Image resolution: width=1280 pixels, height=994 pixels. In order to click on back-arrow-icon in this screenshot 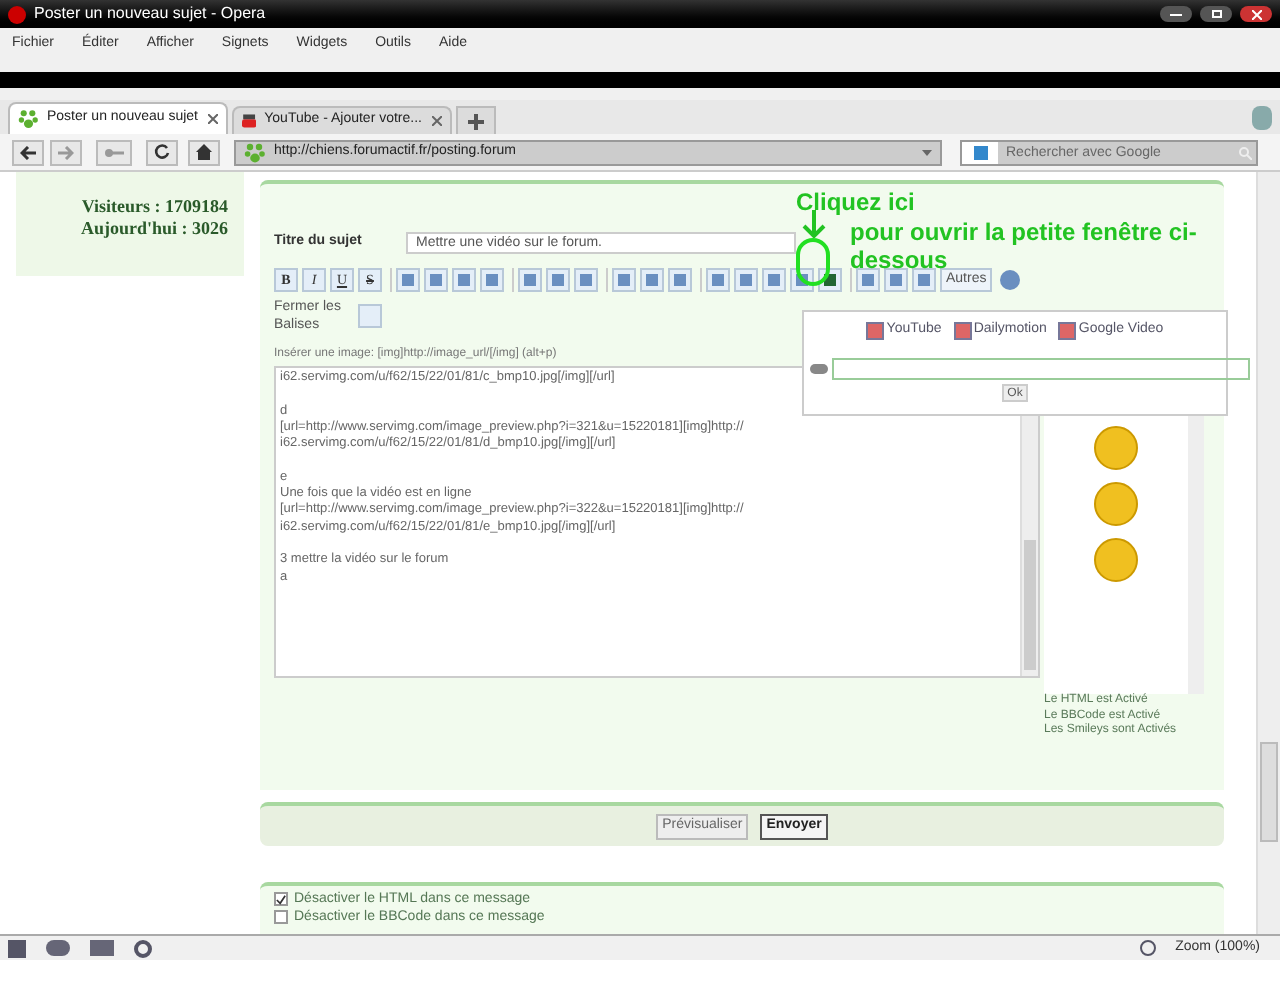, I will do `click(28, 152)`.